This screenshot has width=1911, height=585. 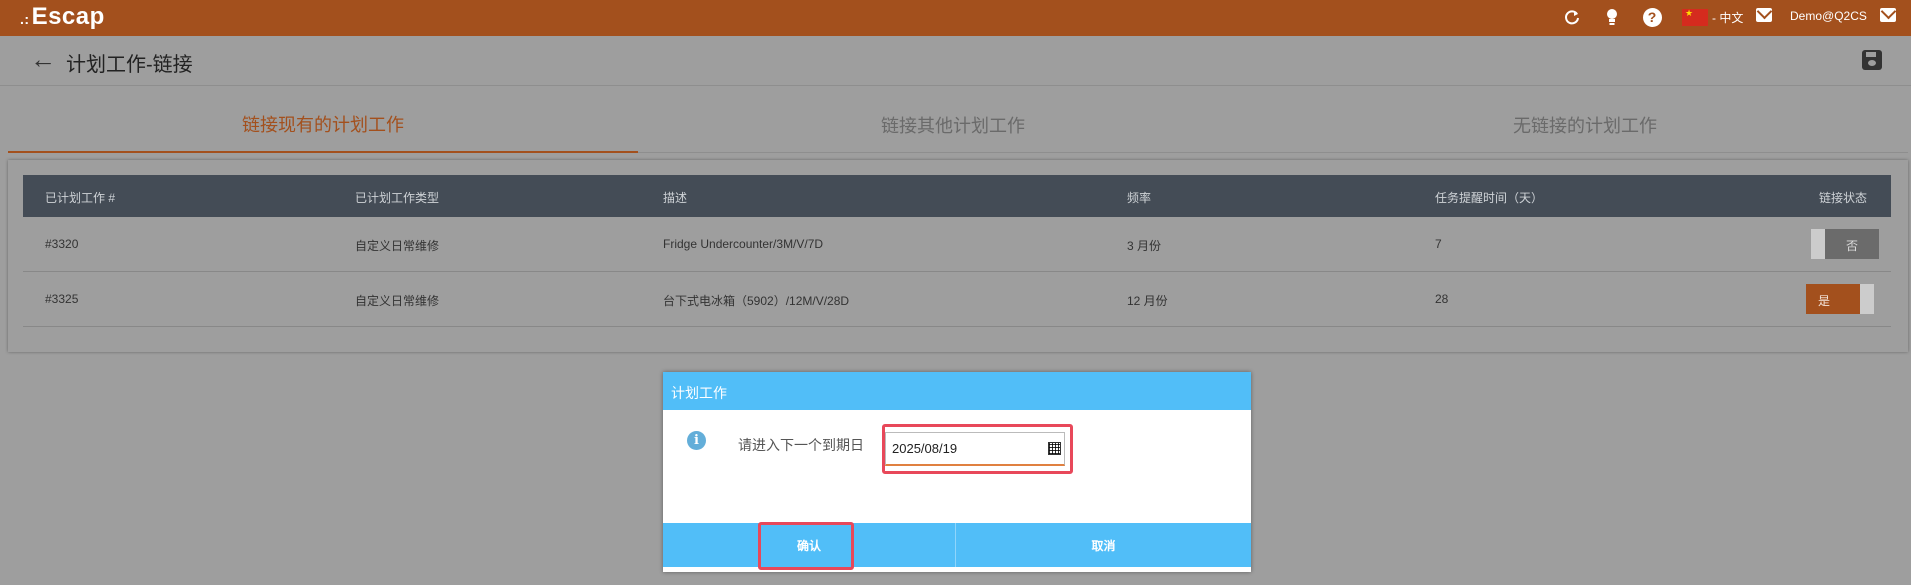 What do you see at coordinates (1851, 246) in the screenshot?
I see `toggle-label: 否` at bounding box center [1851, 246].